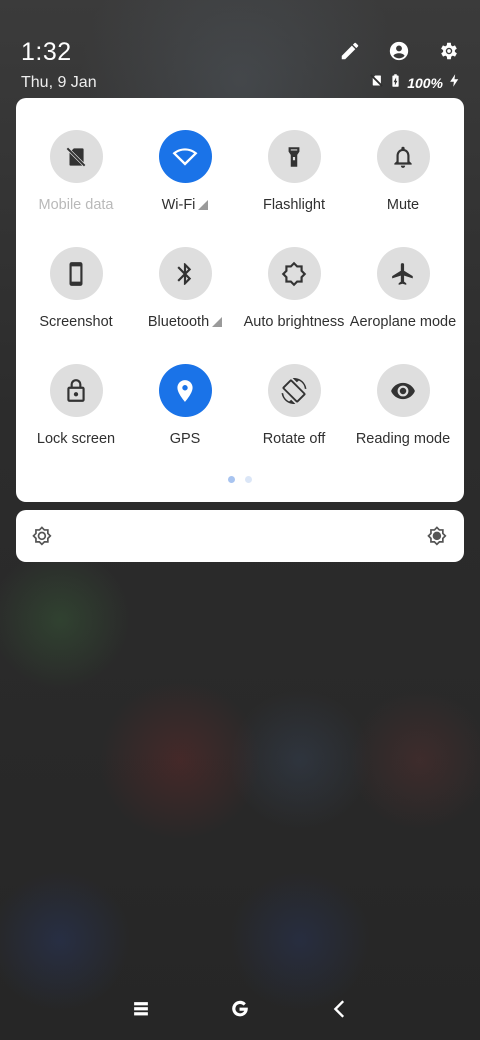 The image size is (480, 1040). I want to click on charging-bolt-icon, so click(454, 83).